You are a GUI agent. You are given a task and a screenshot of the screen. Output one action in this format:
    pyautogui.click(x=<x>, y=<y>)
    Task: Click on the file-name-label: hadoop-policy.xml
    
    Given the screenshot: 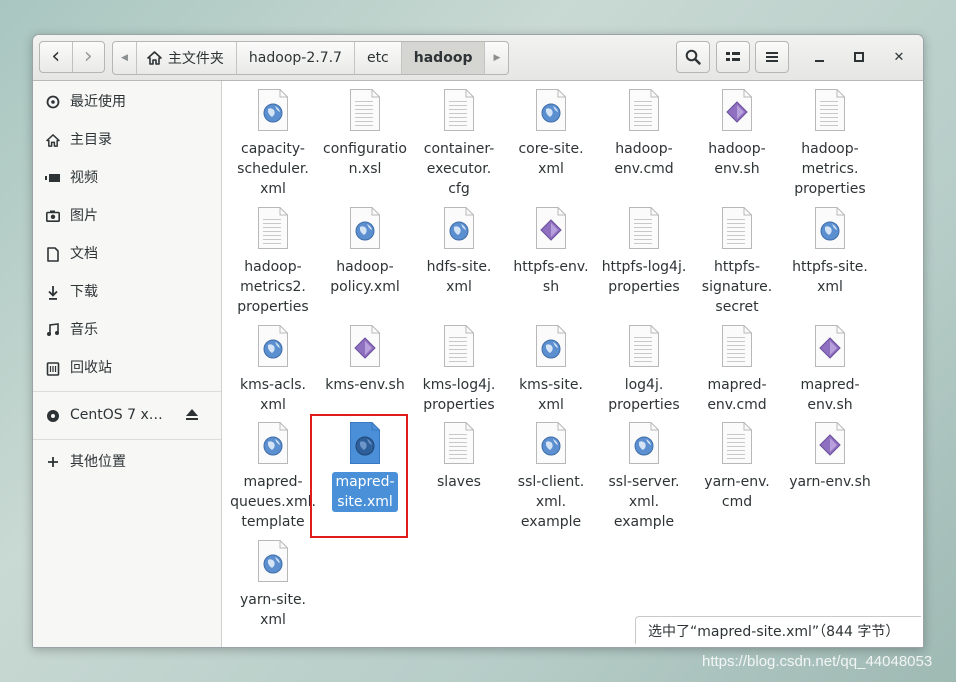 What is the action you would take?
    pyautogui.click(x=365, y=277)
    